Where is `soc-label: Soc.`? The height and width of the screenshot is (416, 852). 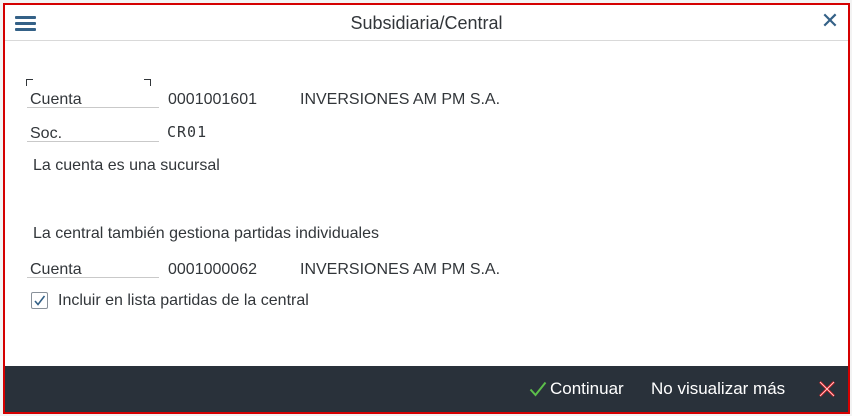 soc-label: Soc. is located at coordinates (93, 127).